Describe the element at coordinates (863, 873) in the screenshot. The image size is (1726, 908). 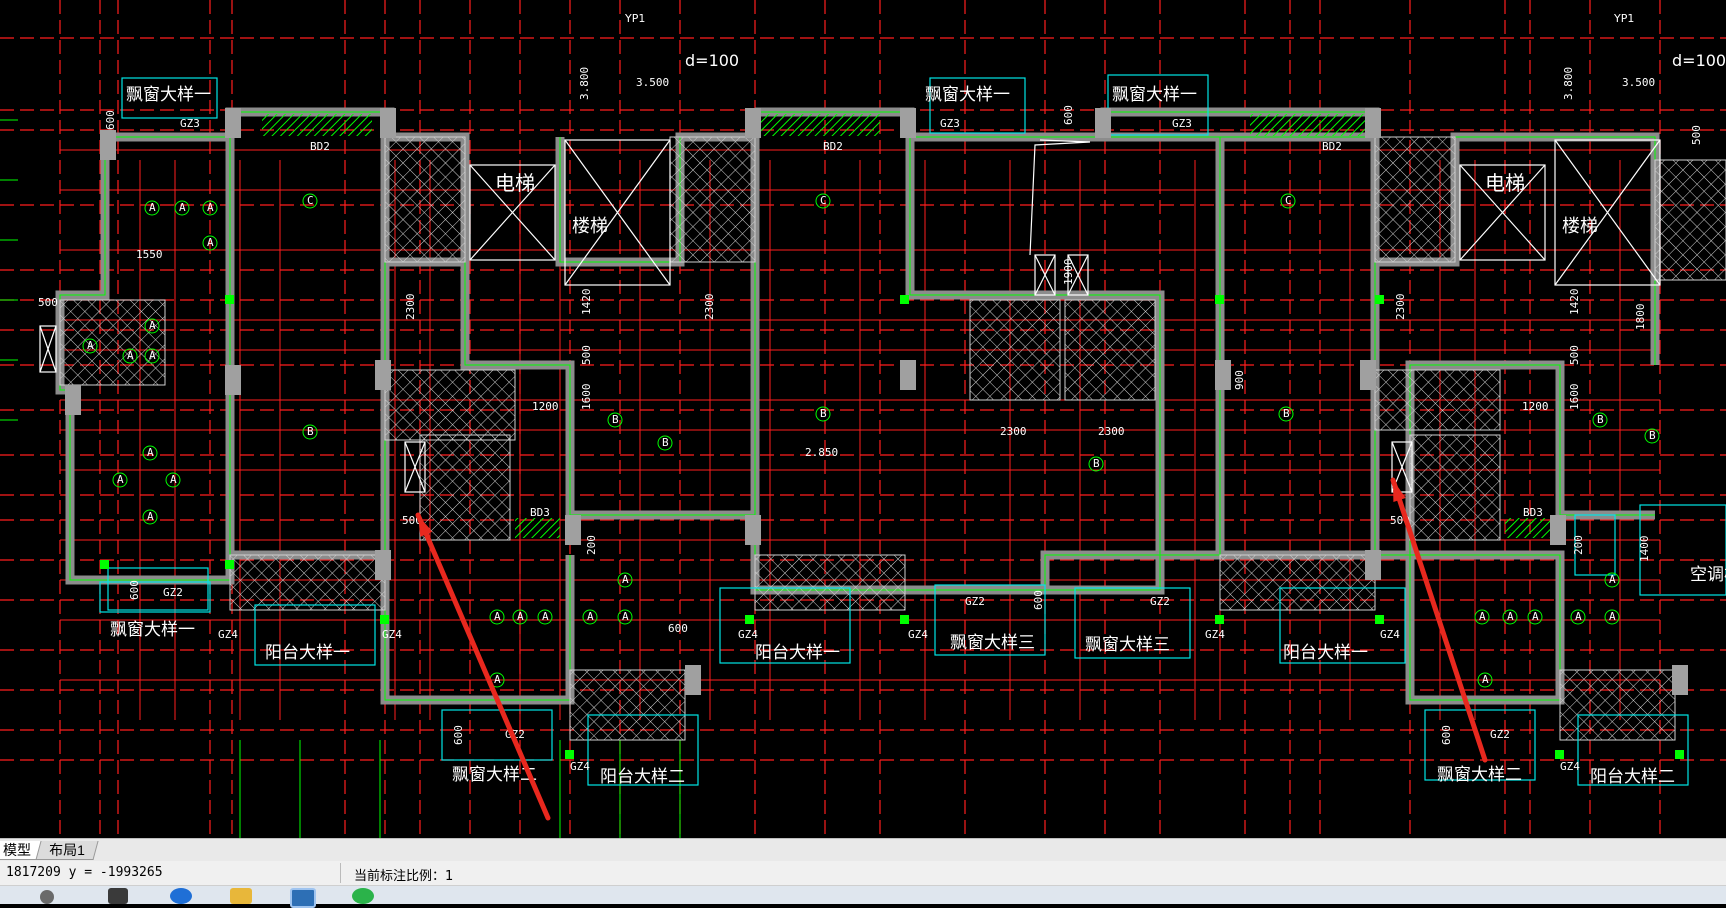
I see `status-bar: 1817209 y = -1993265 当前标注比例：1` at that location.